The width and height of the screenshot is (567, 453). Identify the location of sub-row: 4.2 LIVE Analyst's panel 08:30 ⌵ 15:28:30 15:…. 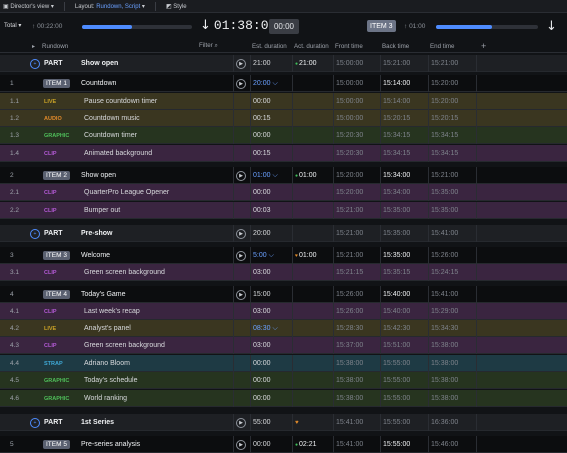
(283, 328).